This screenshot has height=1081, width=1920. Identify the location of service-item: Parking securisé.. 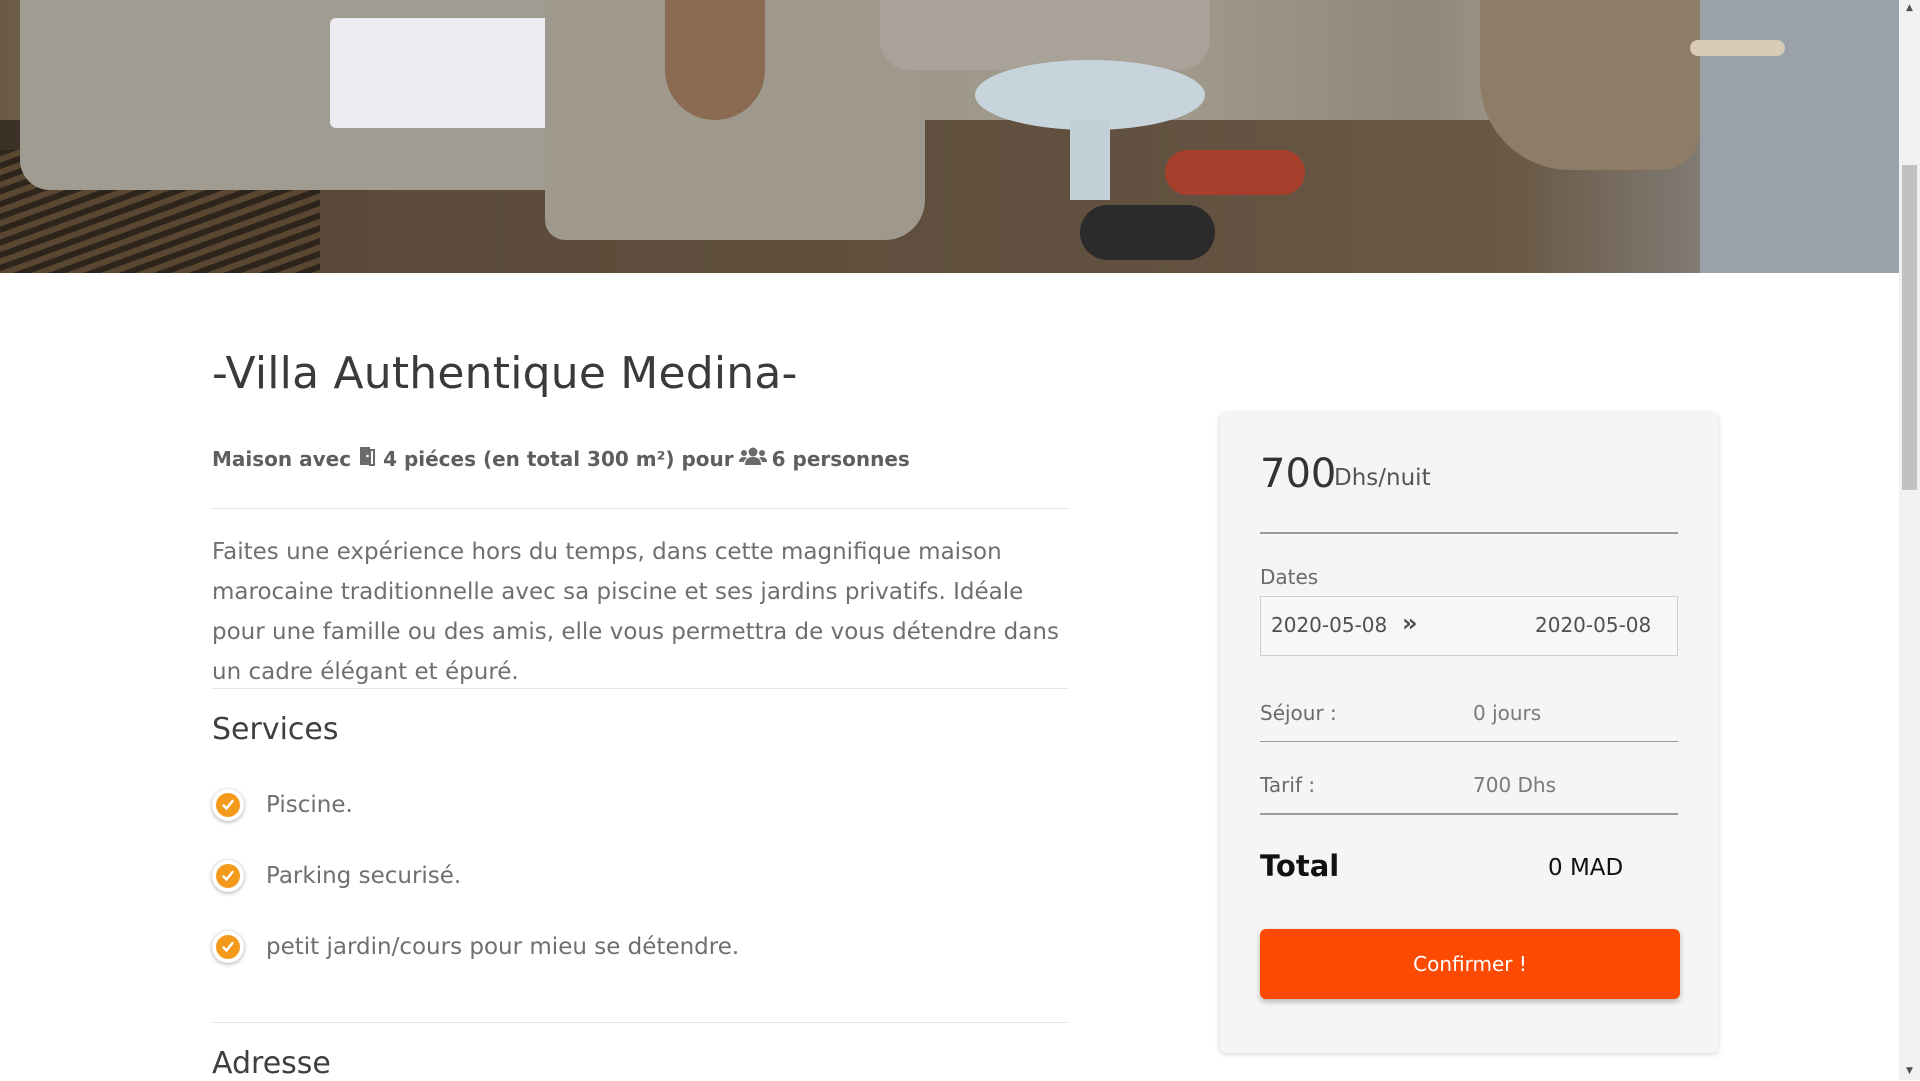
(336, 876).